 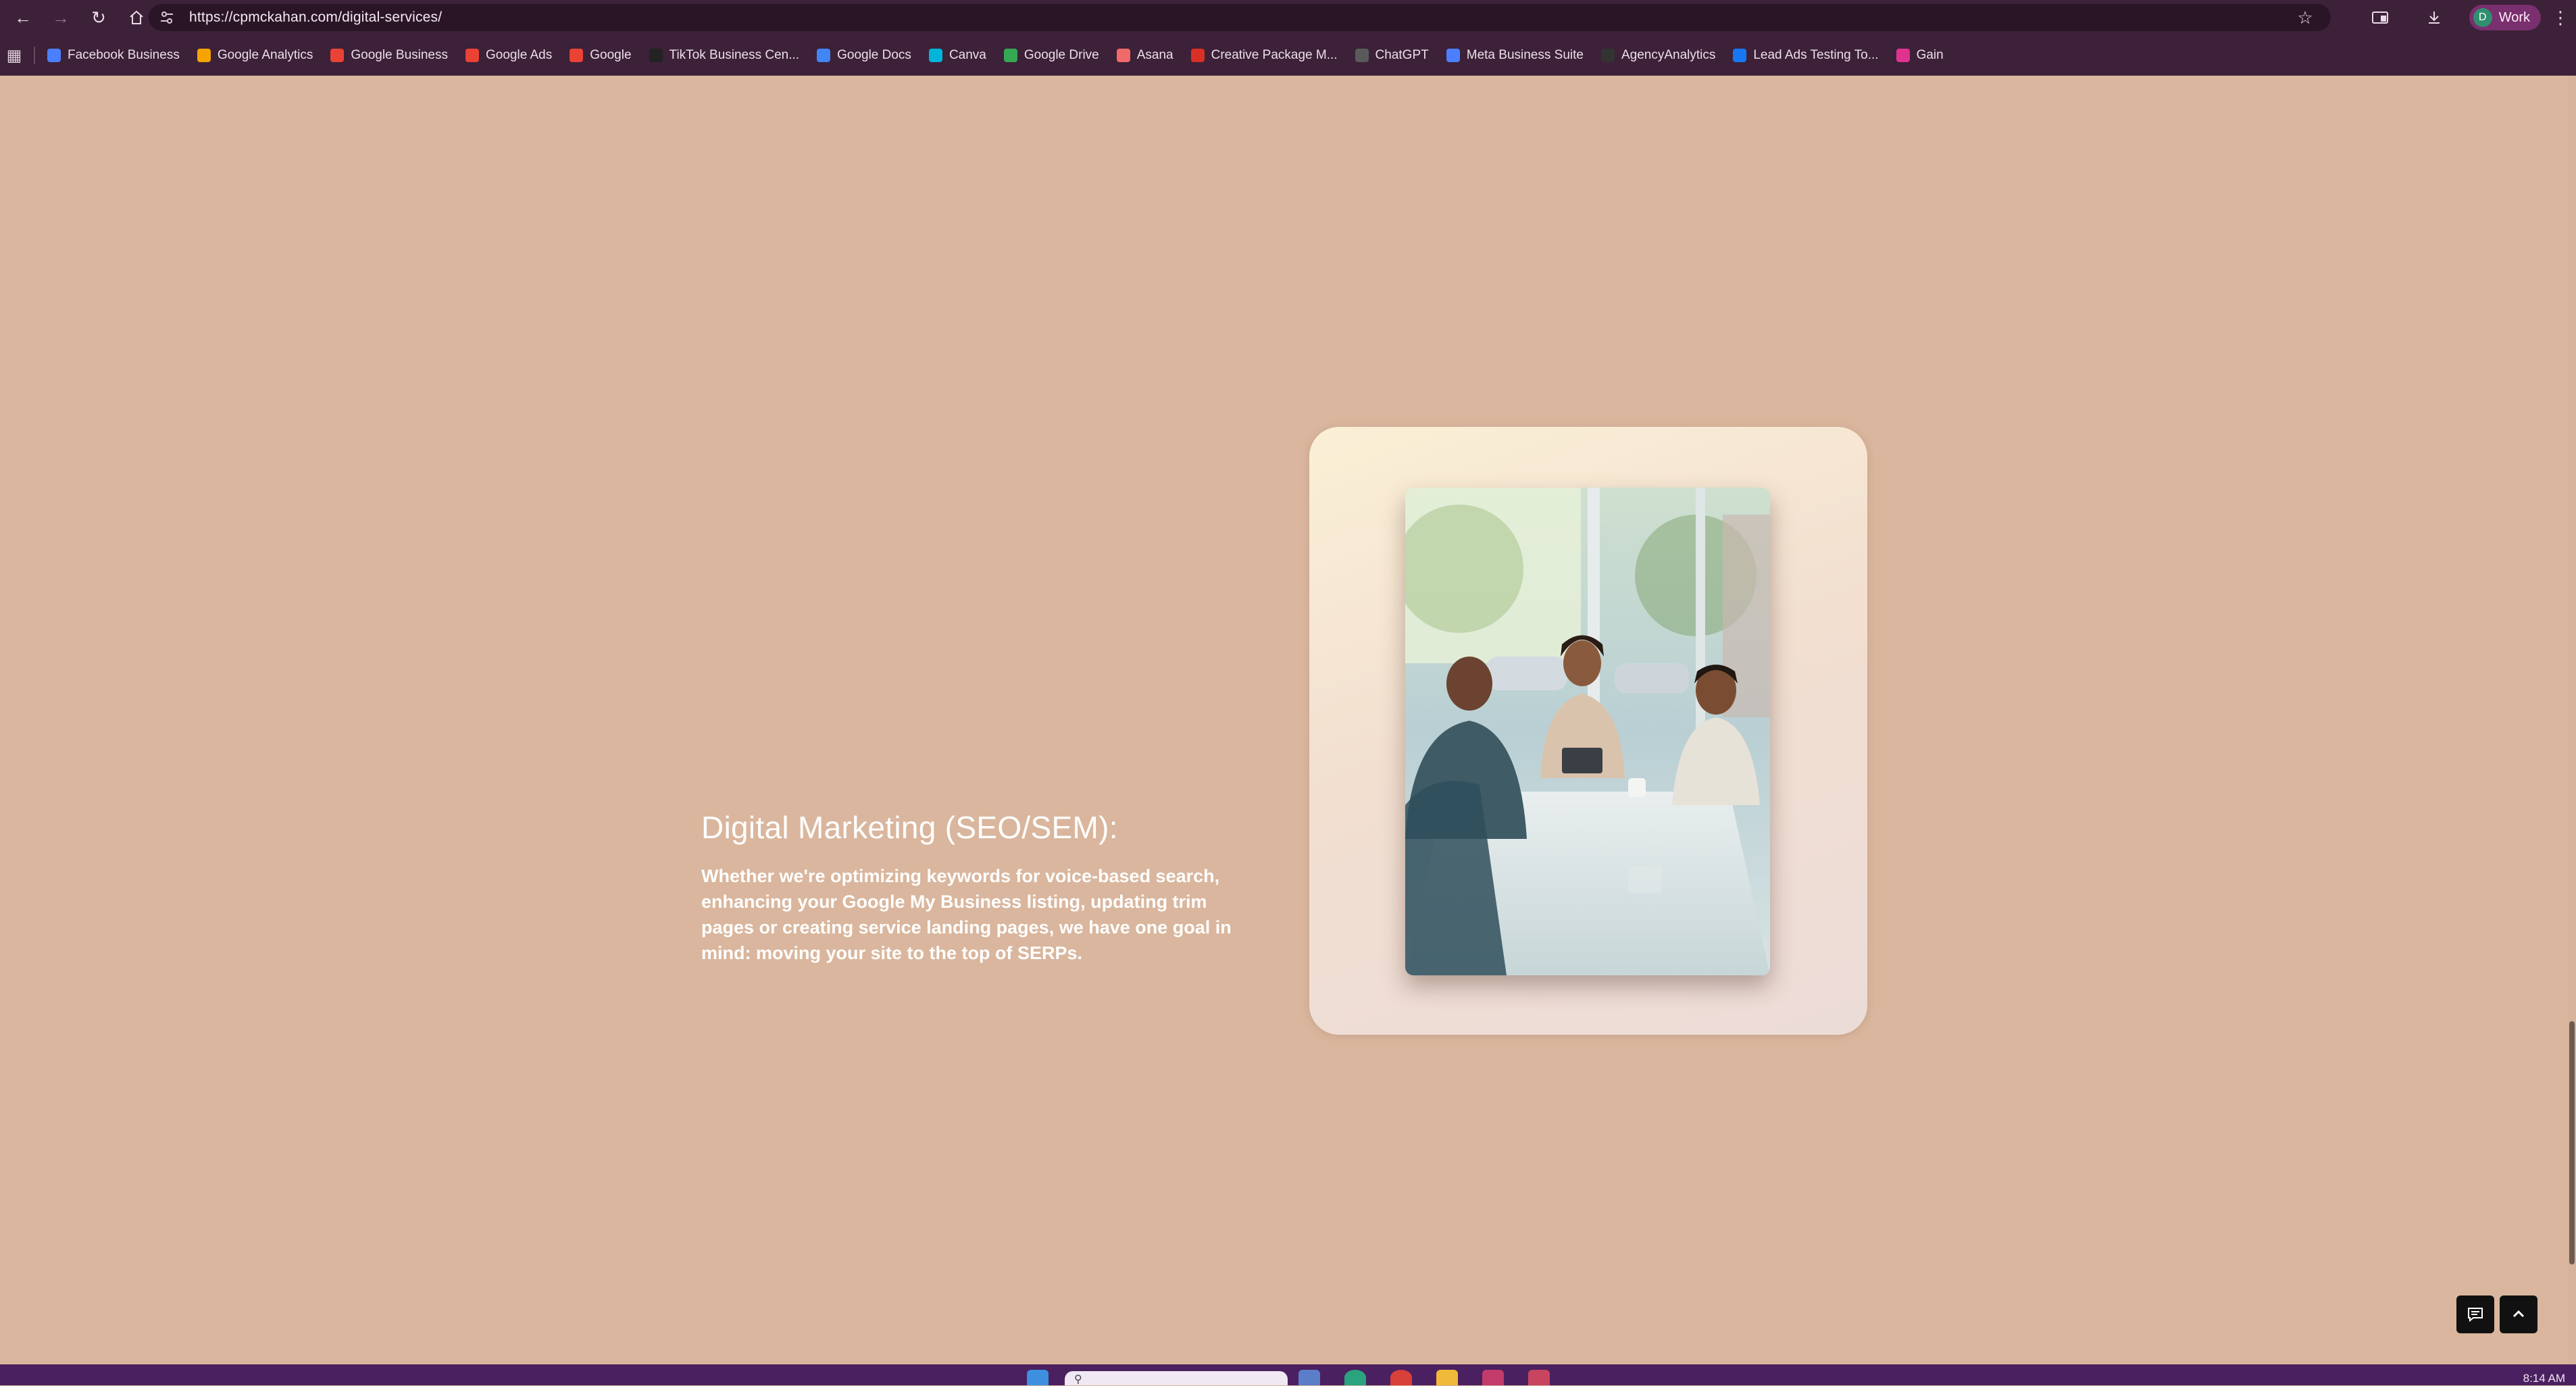 I want to click on os-taskbar: ⚲ 8:14 AM, so click(x=1288, y=1374).